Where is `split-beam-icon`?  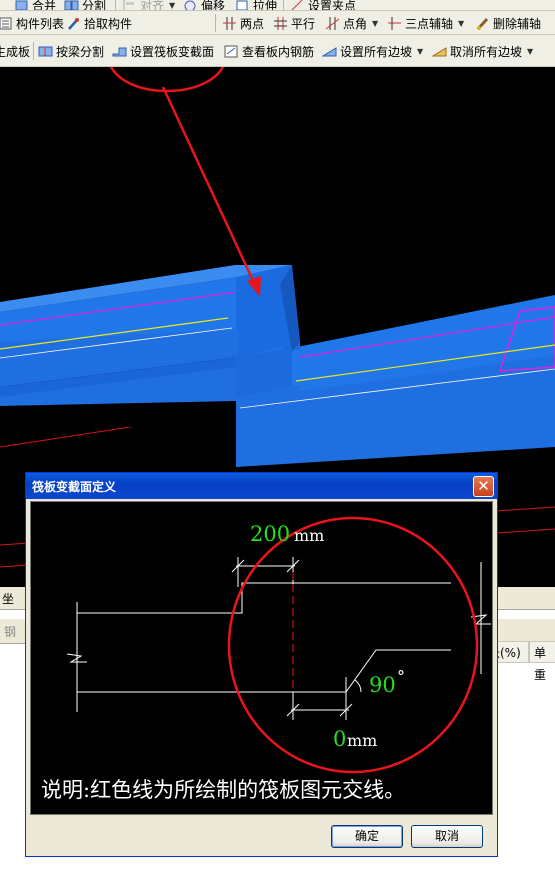
split-beam-icon is located at coordinates (45, 51).